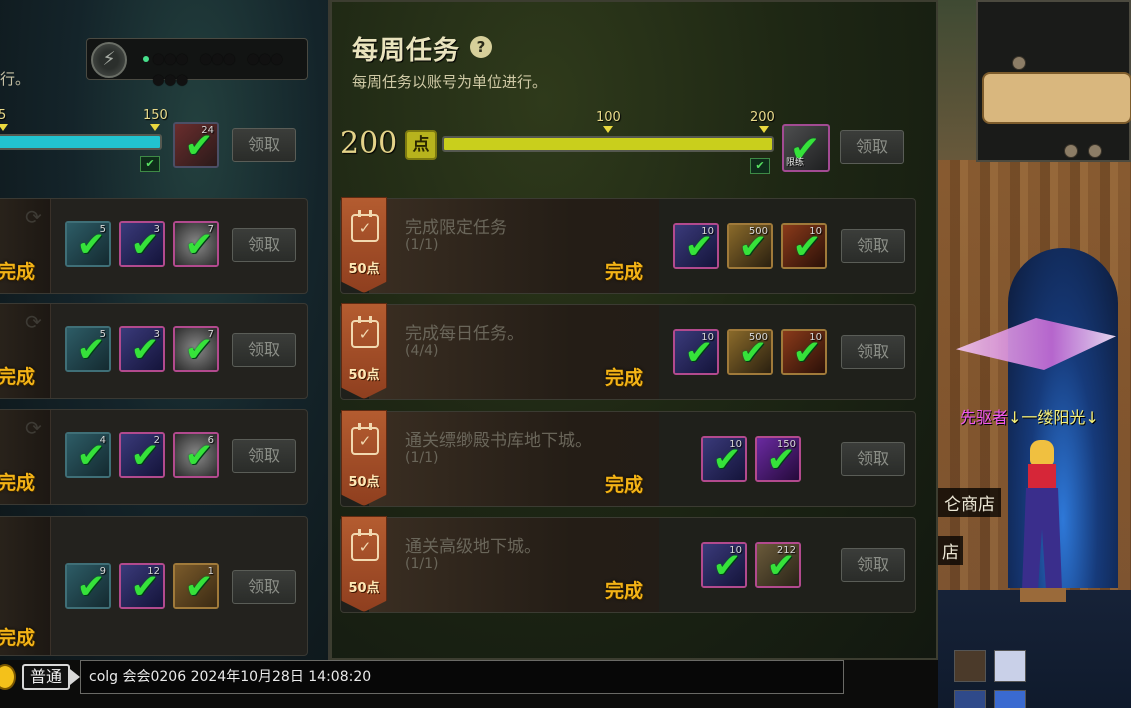 This screenshot has width=1131, height=708. I want to click on reward-item: 1 ✔, so click(196, 586).